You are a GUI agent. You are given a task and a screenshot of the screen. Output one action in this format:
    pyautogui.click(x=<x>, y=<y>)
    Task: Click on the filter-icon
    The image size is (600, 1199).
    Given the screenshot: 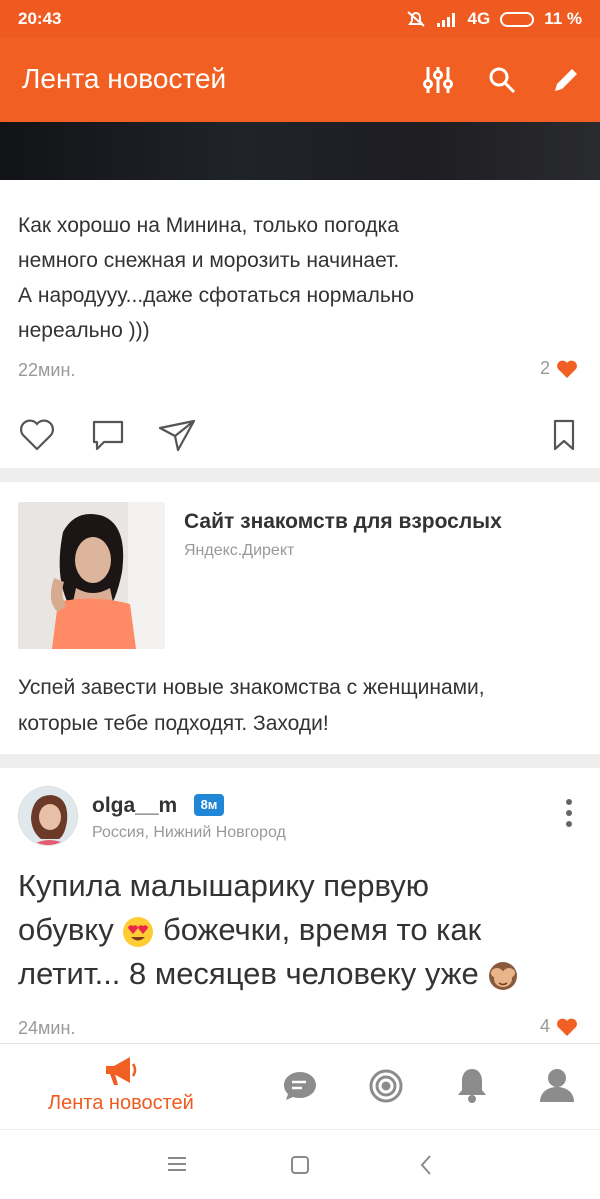 What is the action you would take?
    pyautogui.click(x=438, y=80)
    